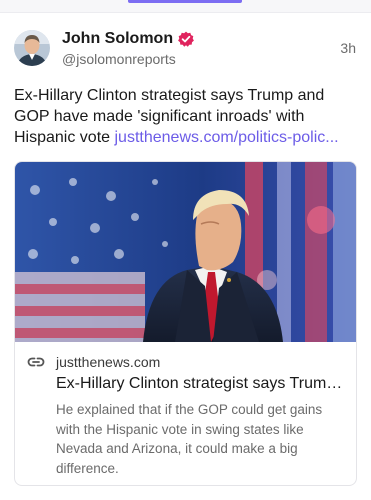  Describe the element at coordinates (186, 39) in the screenshot. I see `verified-badge-icon` at that location.